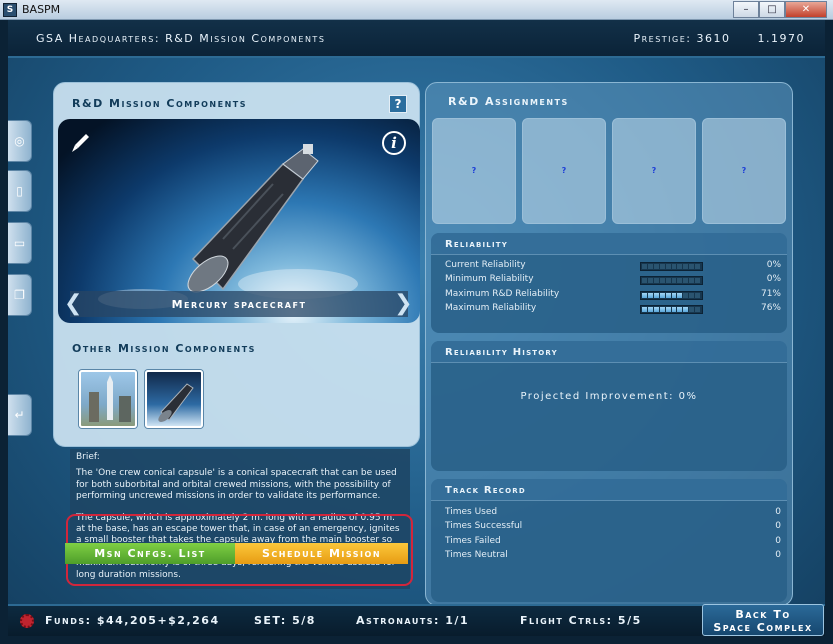 This screenshot has height=644, width=833. Describe the element at coordinates (471, 512) in the screenshot. I see `track-record-label: Times Used` at that location.